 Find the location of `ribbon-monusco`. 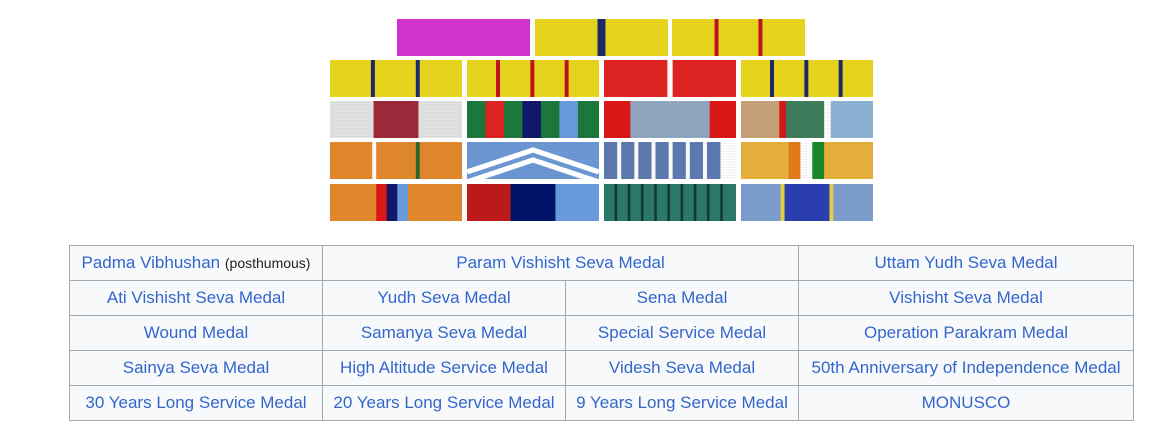

ribbon-monusco is located at coordinates (807, 202).